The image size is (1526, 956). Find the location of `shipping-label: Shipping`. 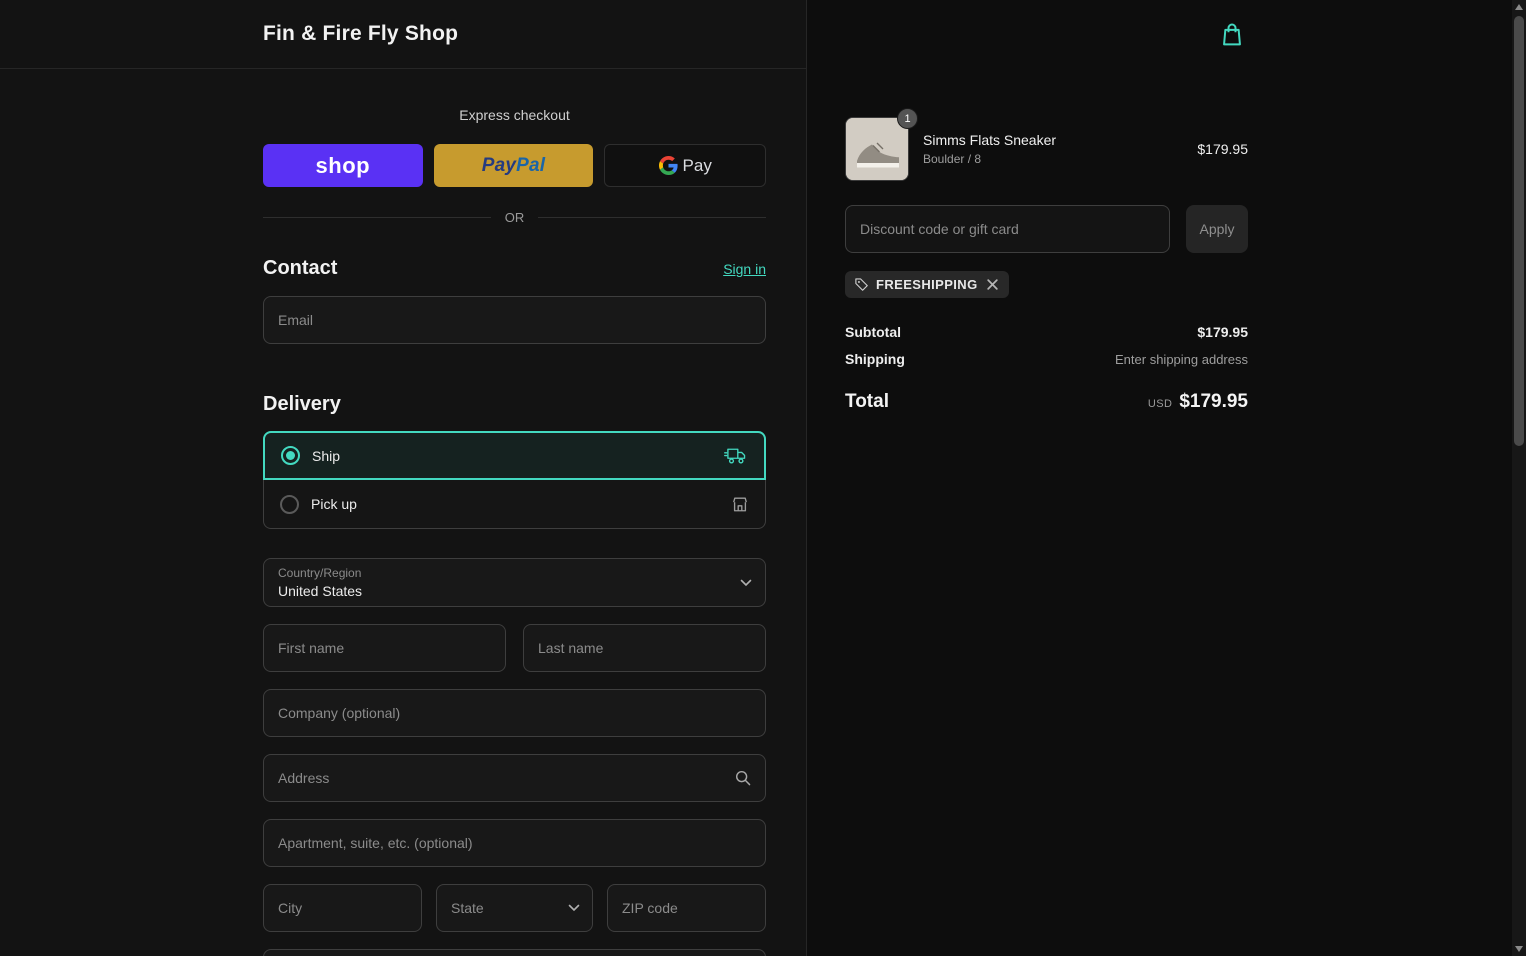

shipping-label: Shipping is located at coordinates (875, 359).